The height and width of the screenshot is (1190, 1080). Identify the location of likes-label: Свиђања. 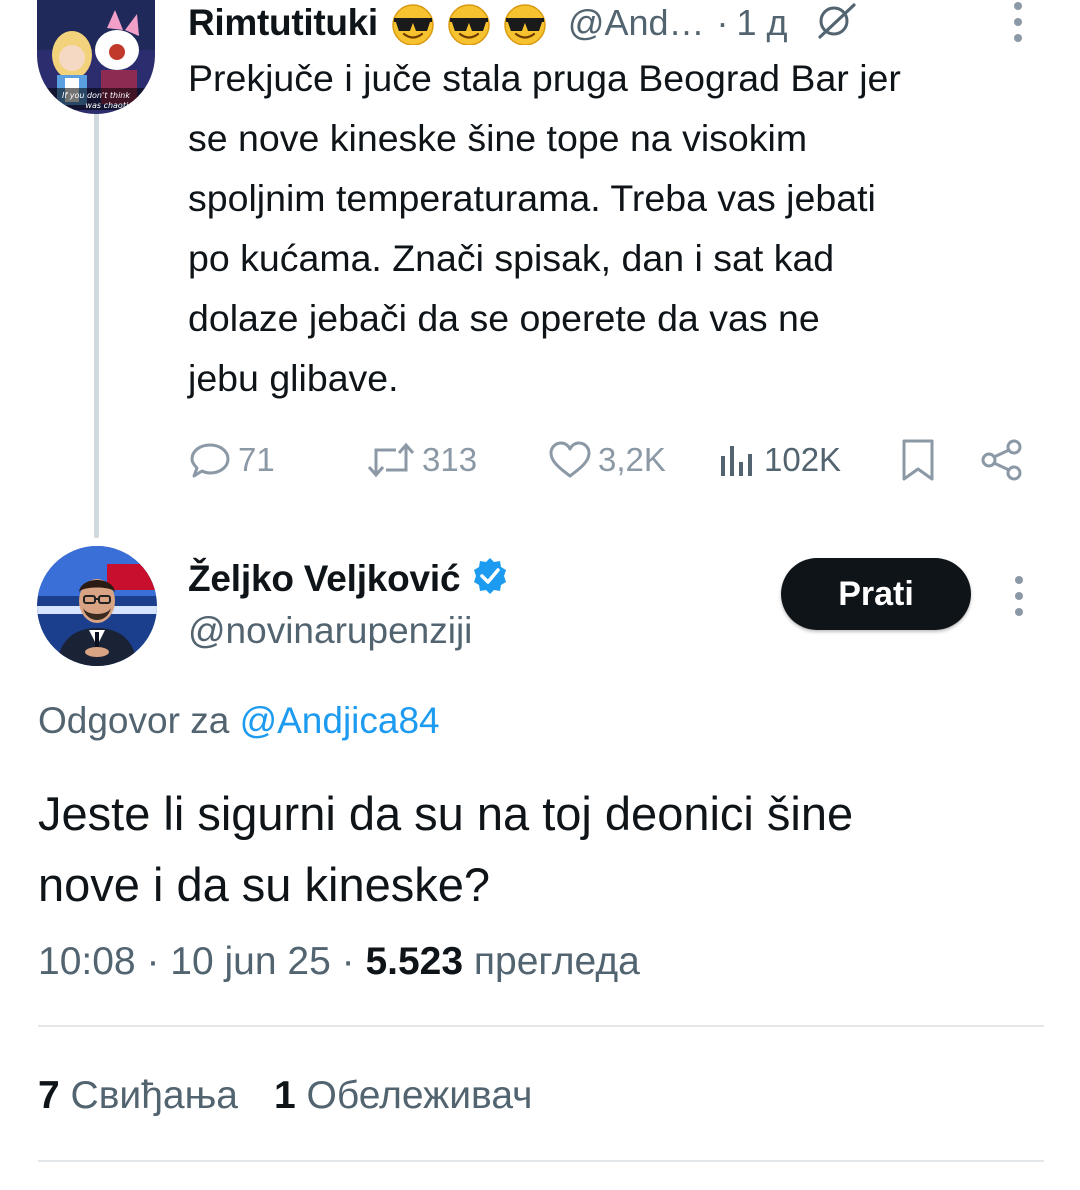
(154, 1095).